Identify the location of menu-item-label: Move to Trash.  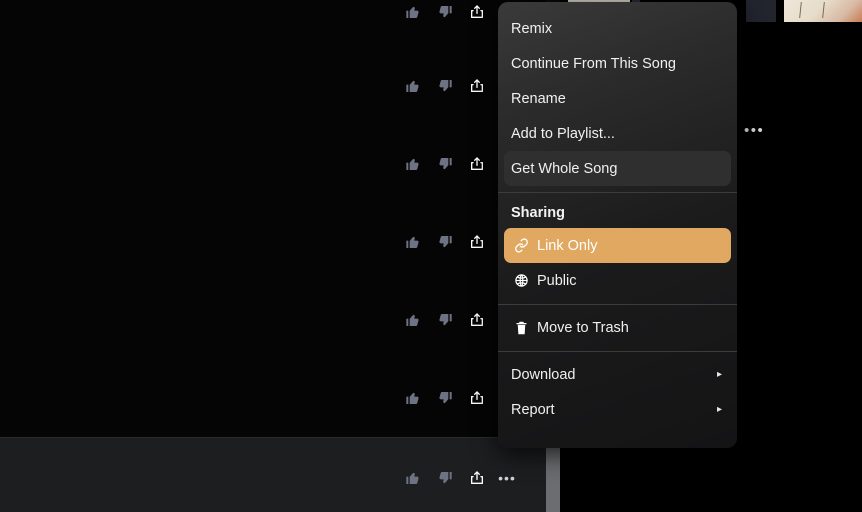
(583, 327).